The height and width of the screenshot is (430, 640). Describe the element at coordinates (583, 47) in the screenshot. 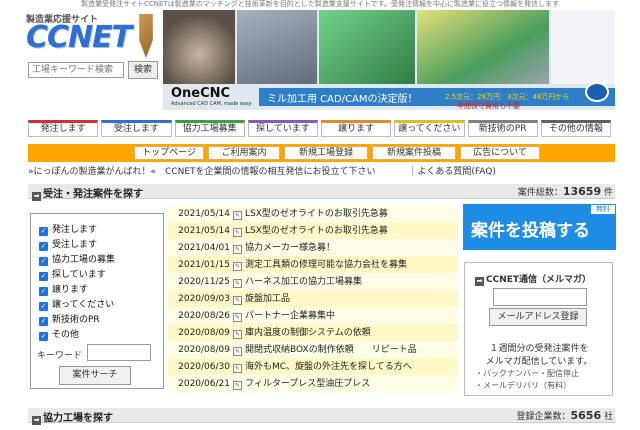

I see `banner-photo-ui` at that location.